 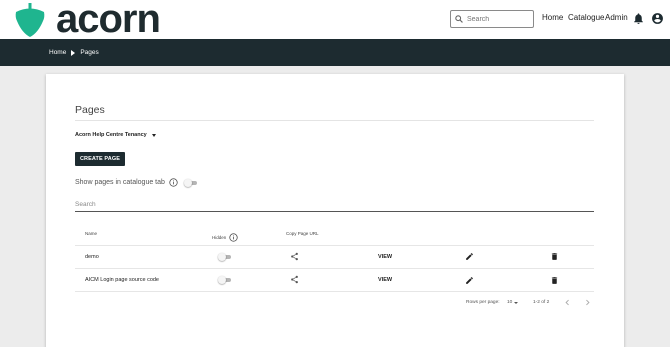 What do you see at coordinates (100, 159) in the screenshot?
I see `create-page-button: CREATE PAGE` at bounding box center [100, 159].